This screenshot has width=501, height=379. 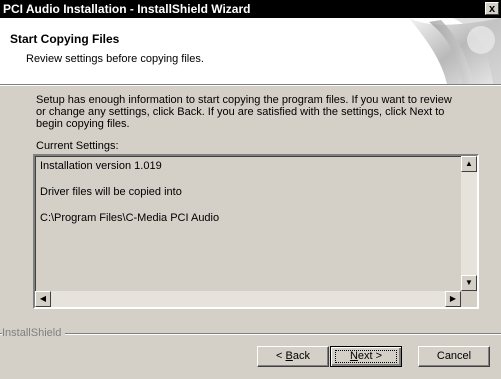 I want to click on scroll-right-button: ▶, so click(x=453, y=299).